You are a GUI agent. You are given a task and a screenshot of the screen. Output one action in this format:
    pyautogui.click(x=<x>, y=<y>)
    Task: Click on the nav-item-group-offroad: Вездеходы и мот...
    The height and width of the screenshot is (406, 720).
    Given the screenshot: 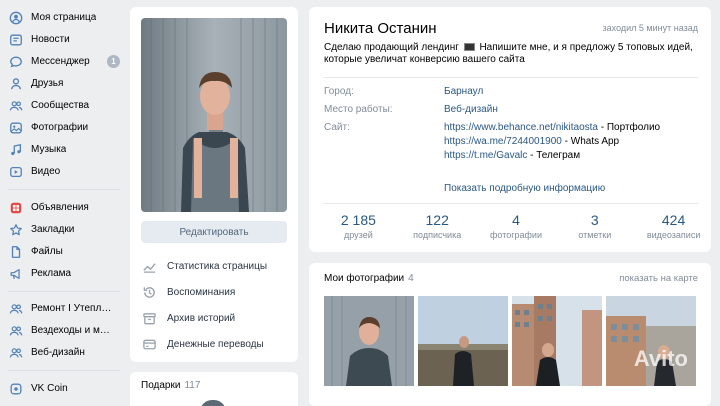 What is the action you would take?
    pyautogui.click(x=63, y=330)
    